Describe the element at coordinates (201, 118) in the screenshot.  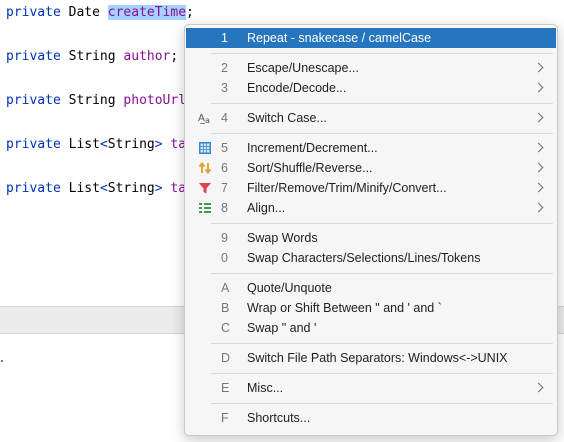
I see `svg-text: A` at that location.